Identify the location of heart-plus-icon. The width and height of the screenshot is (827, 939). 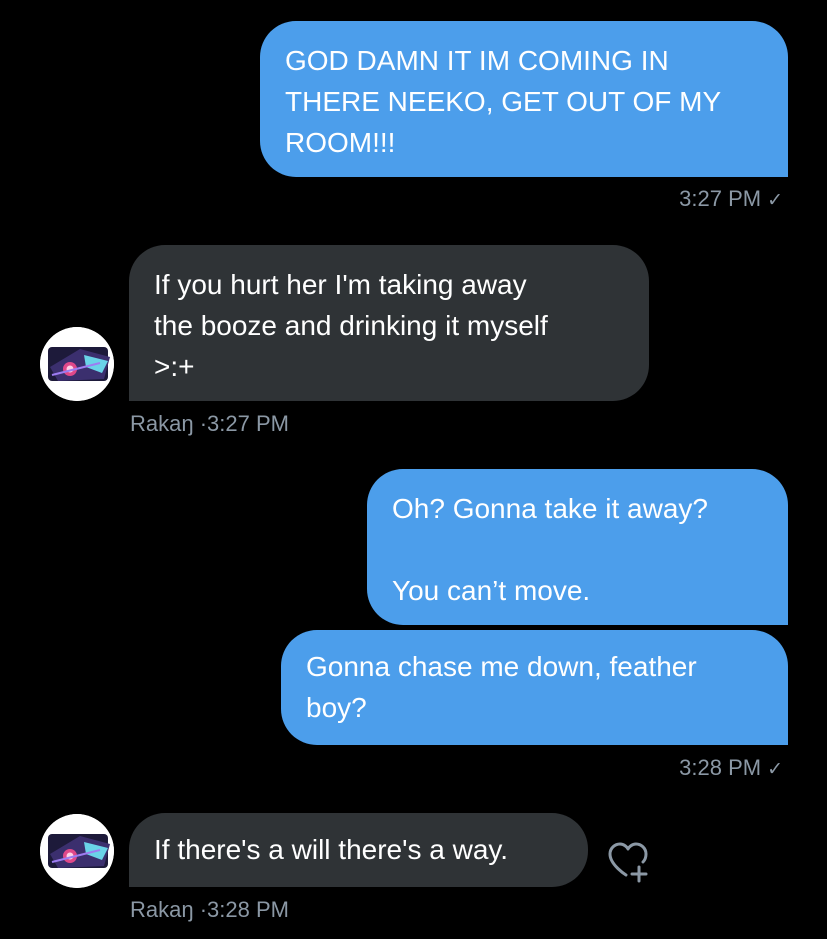
(630, 862).